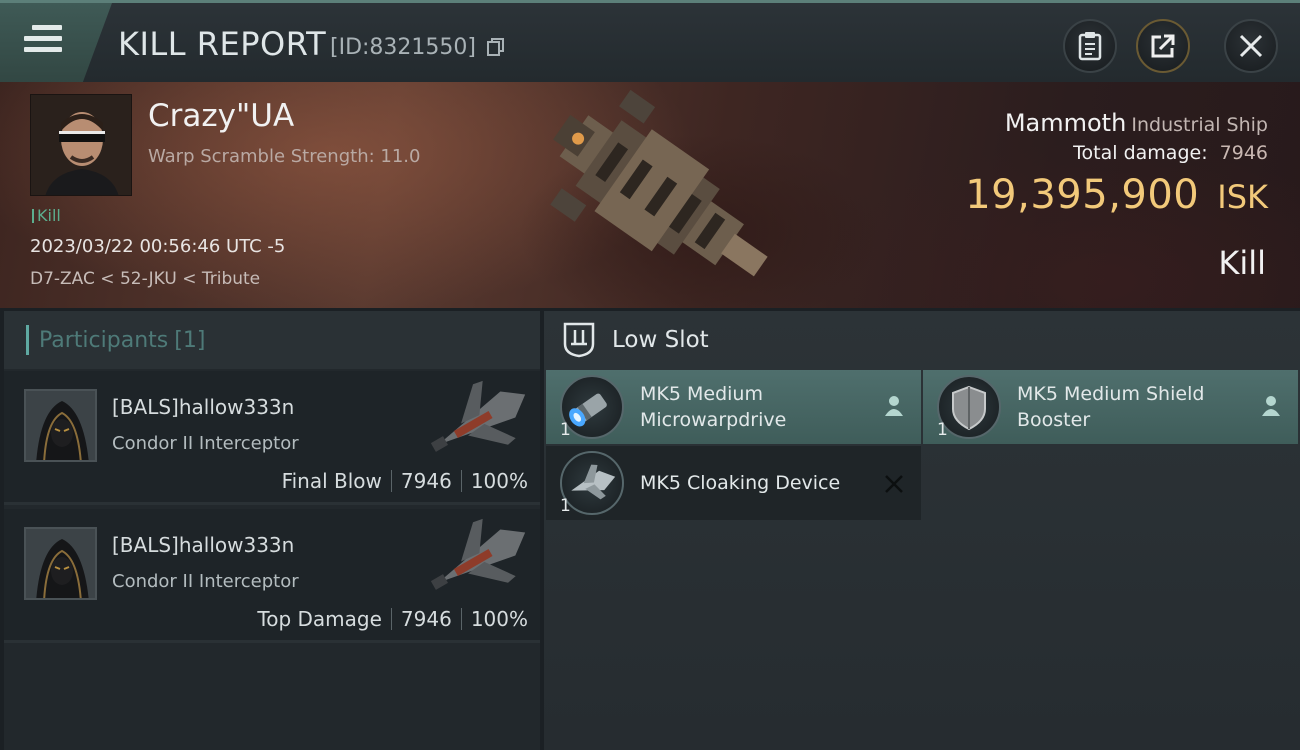 This screenshot has height=750, width=1300. Describe the element at coordinates (579, 340) in the screenshot. I see `low-slot-icon` at that location.